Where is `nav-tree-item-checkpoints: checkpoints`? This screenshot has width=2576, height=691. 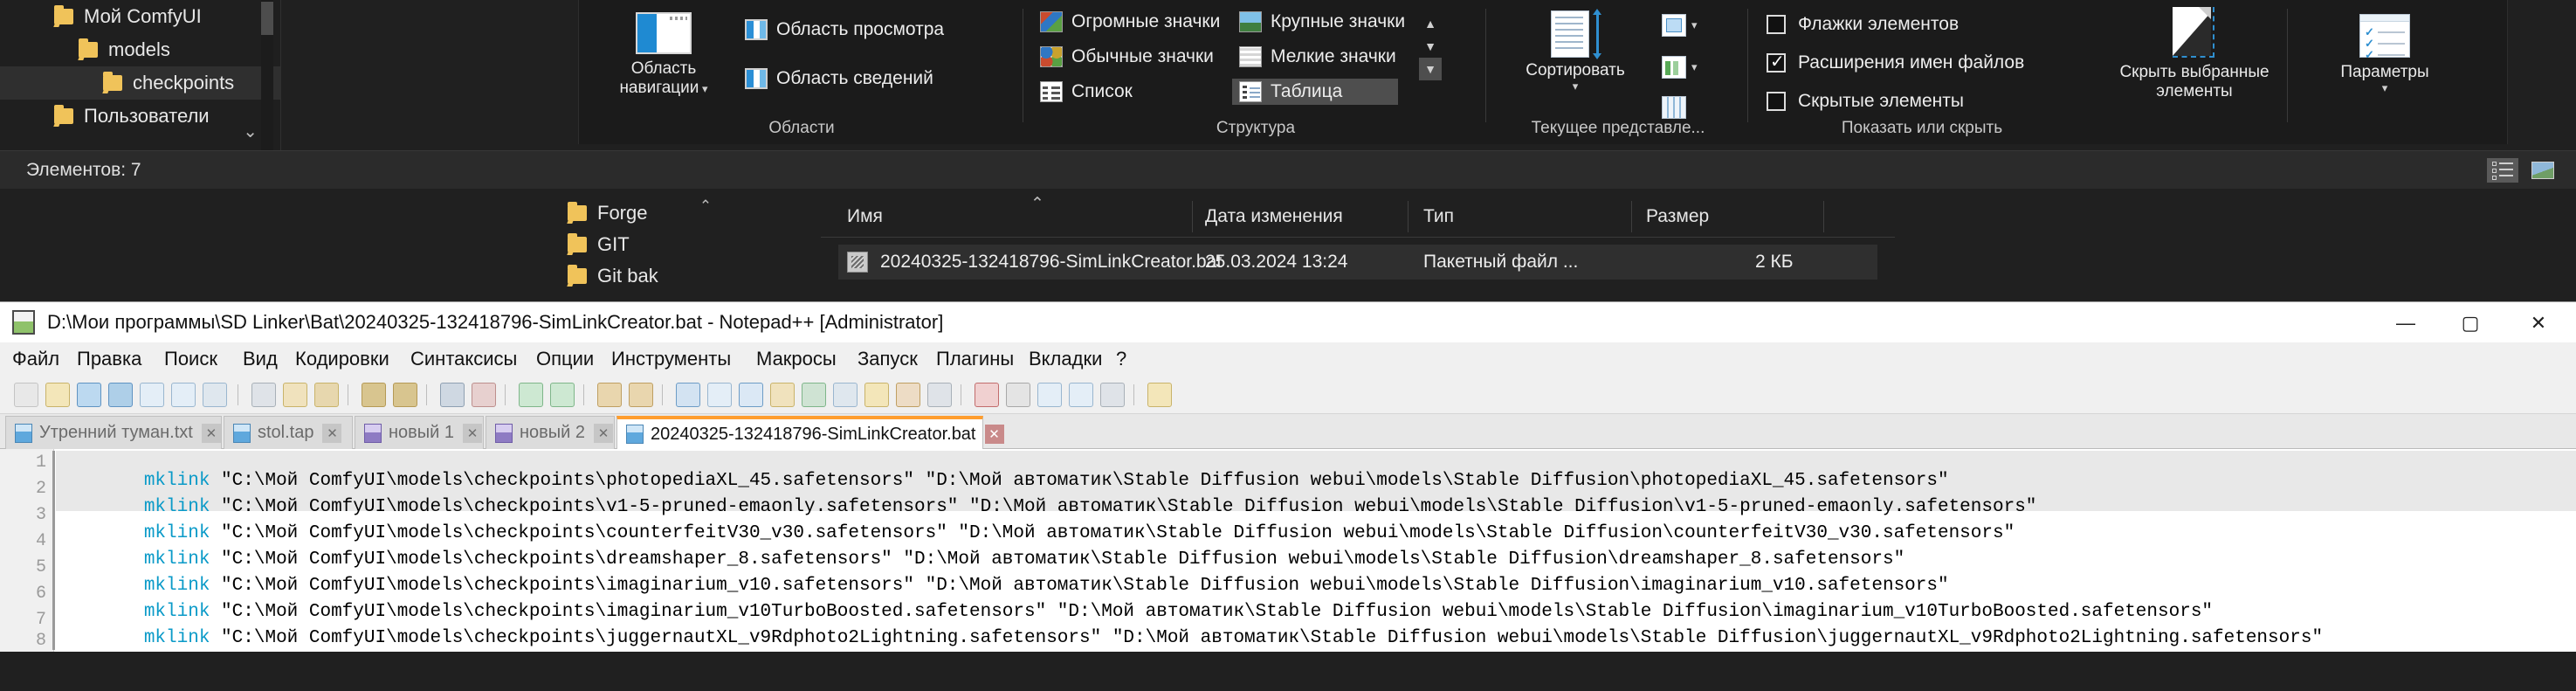
nav-tree-item-checkpoints: checkpoints is located at coordinates (140, 83).